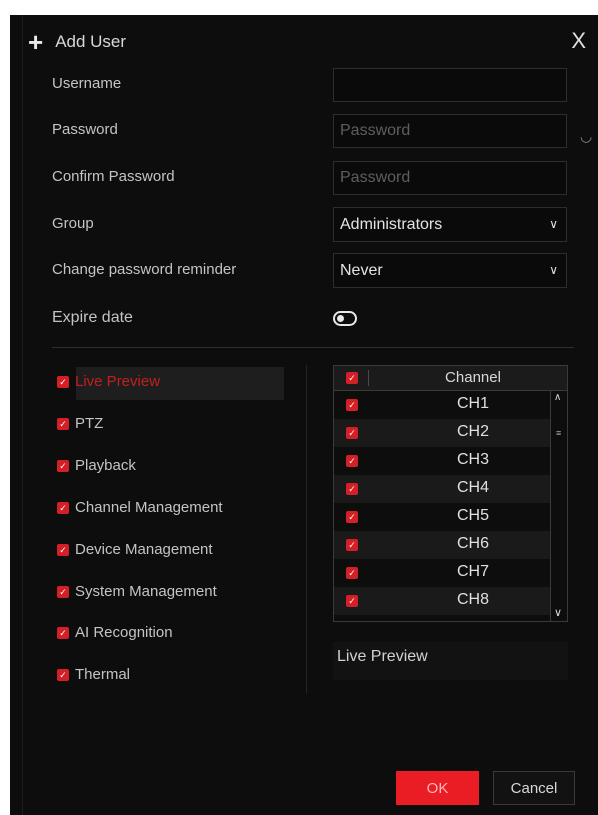 Image resolution: width=598 pixels, height=815 pixels. I want to click on password-label: Password, so click(85, 129).